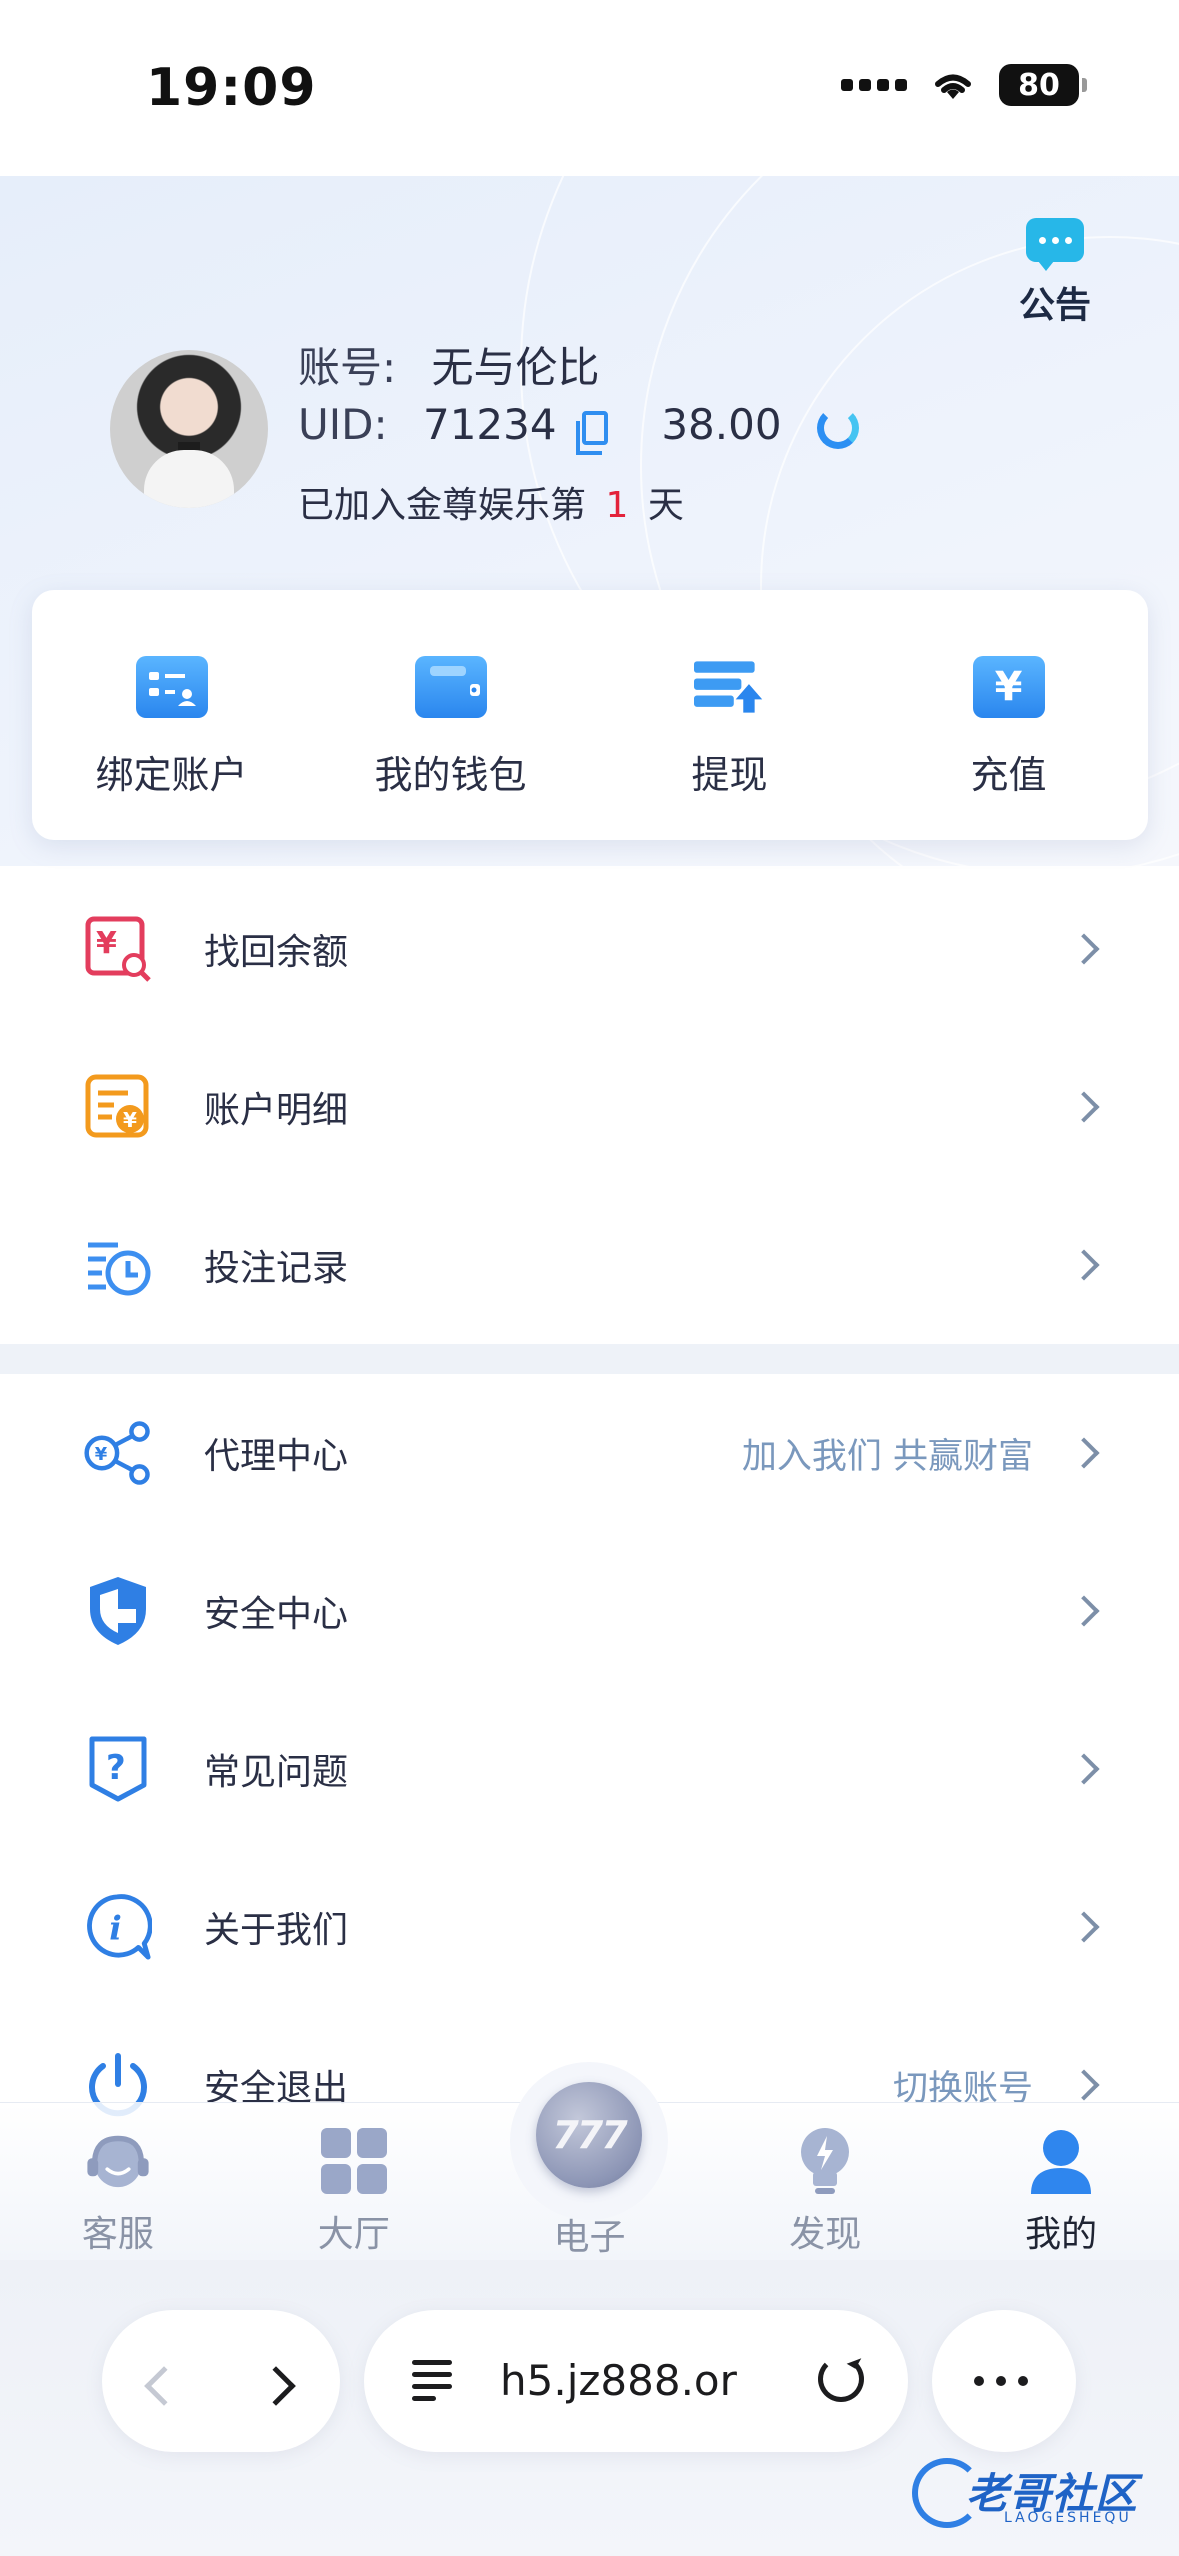  Describe the element at coordinates (171, 775) in the screenshot. I see `quick-label: 绑定账户` at that location.